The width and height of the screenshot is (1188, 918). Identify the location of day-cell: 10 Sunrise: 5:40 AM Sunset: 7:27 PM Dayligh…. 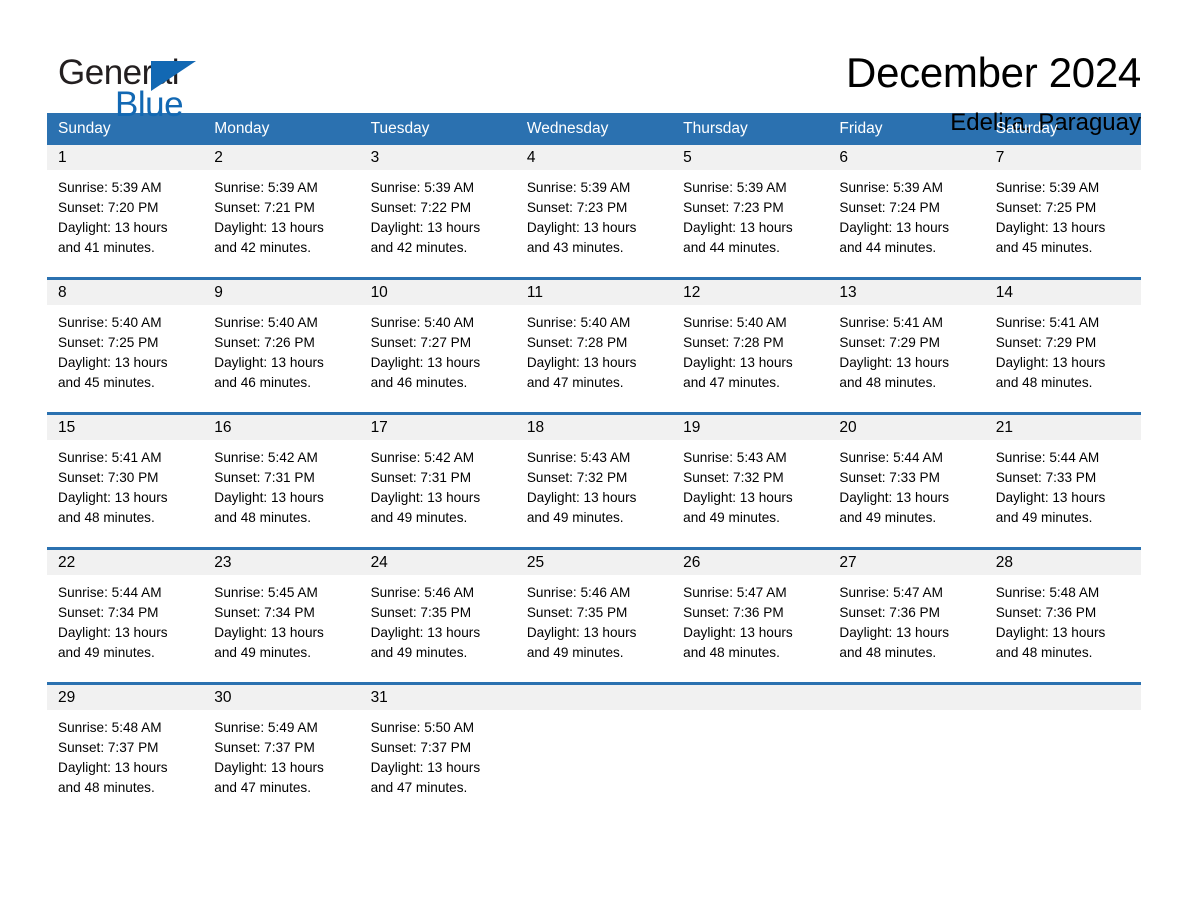
(437, 346).